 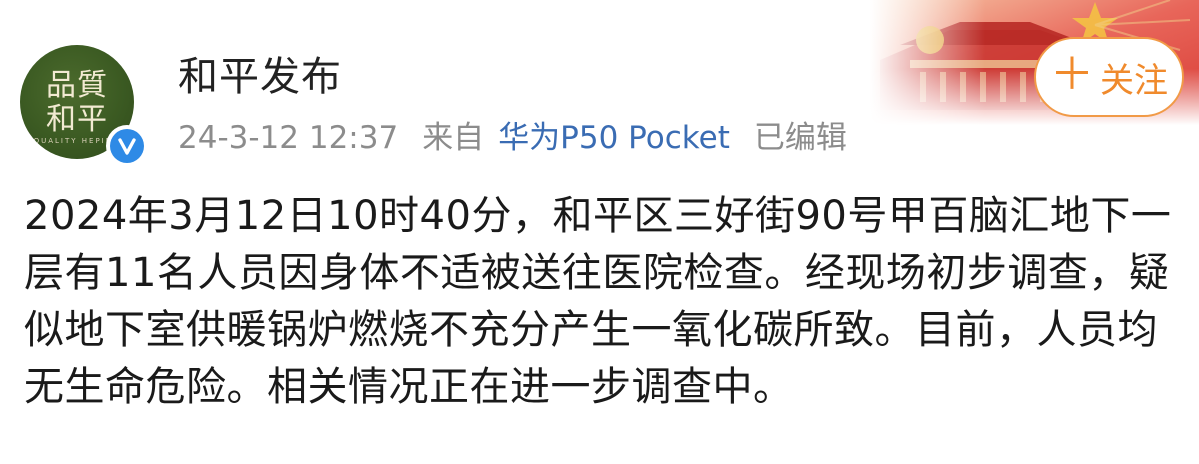 What do you see at coordinates (288, 138) in the screenshot?
I see `post-timestamp: 24-3-12 12:37` at bounding box center [288, 138].